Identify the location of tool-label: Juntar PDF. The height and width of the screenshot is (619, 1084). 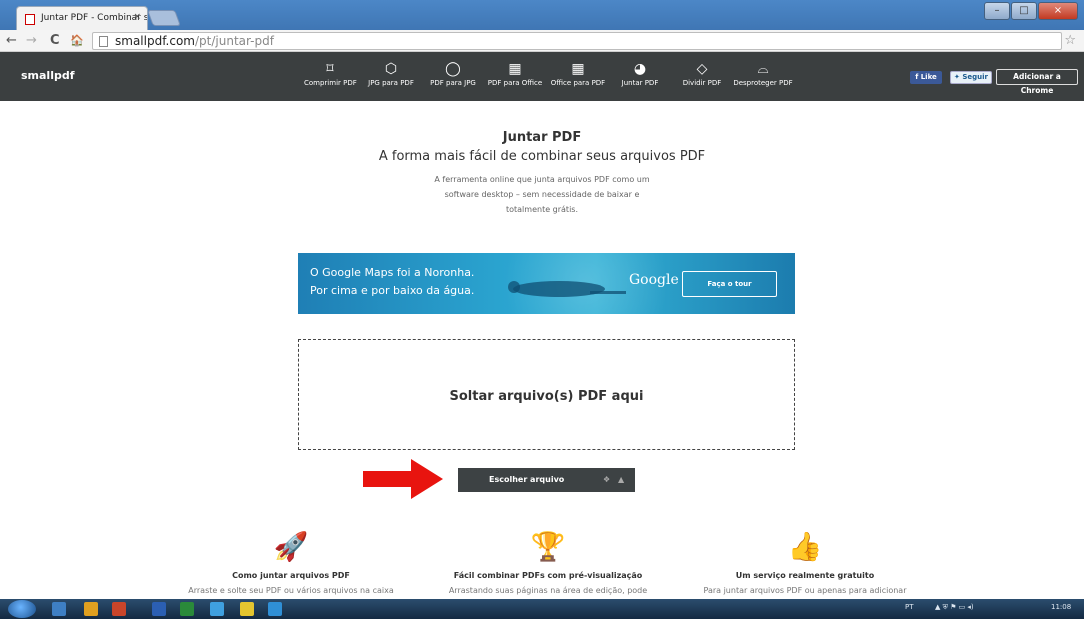
(640, 83).